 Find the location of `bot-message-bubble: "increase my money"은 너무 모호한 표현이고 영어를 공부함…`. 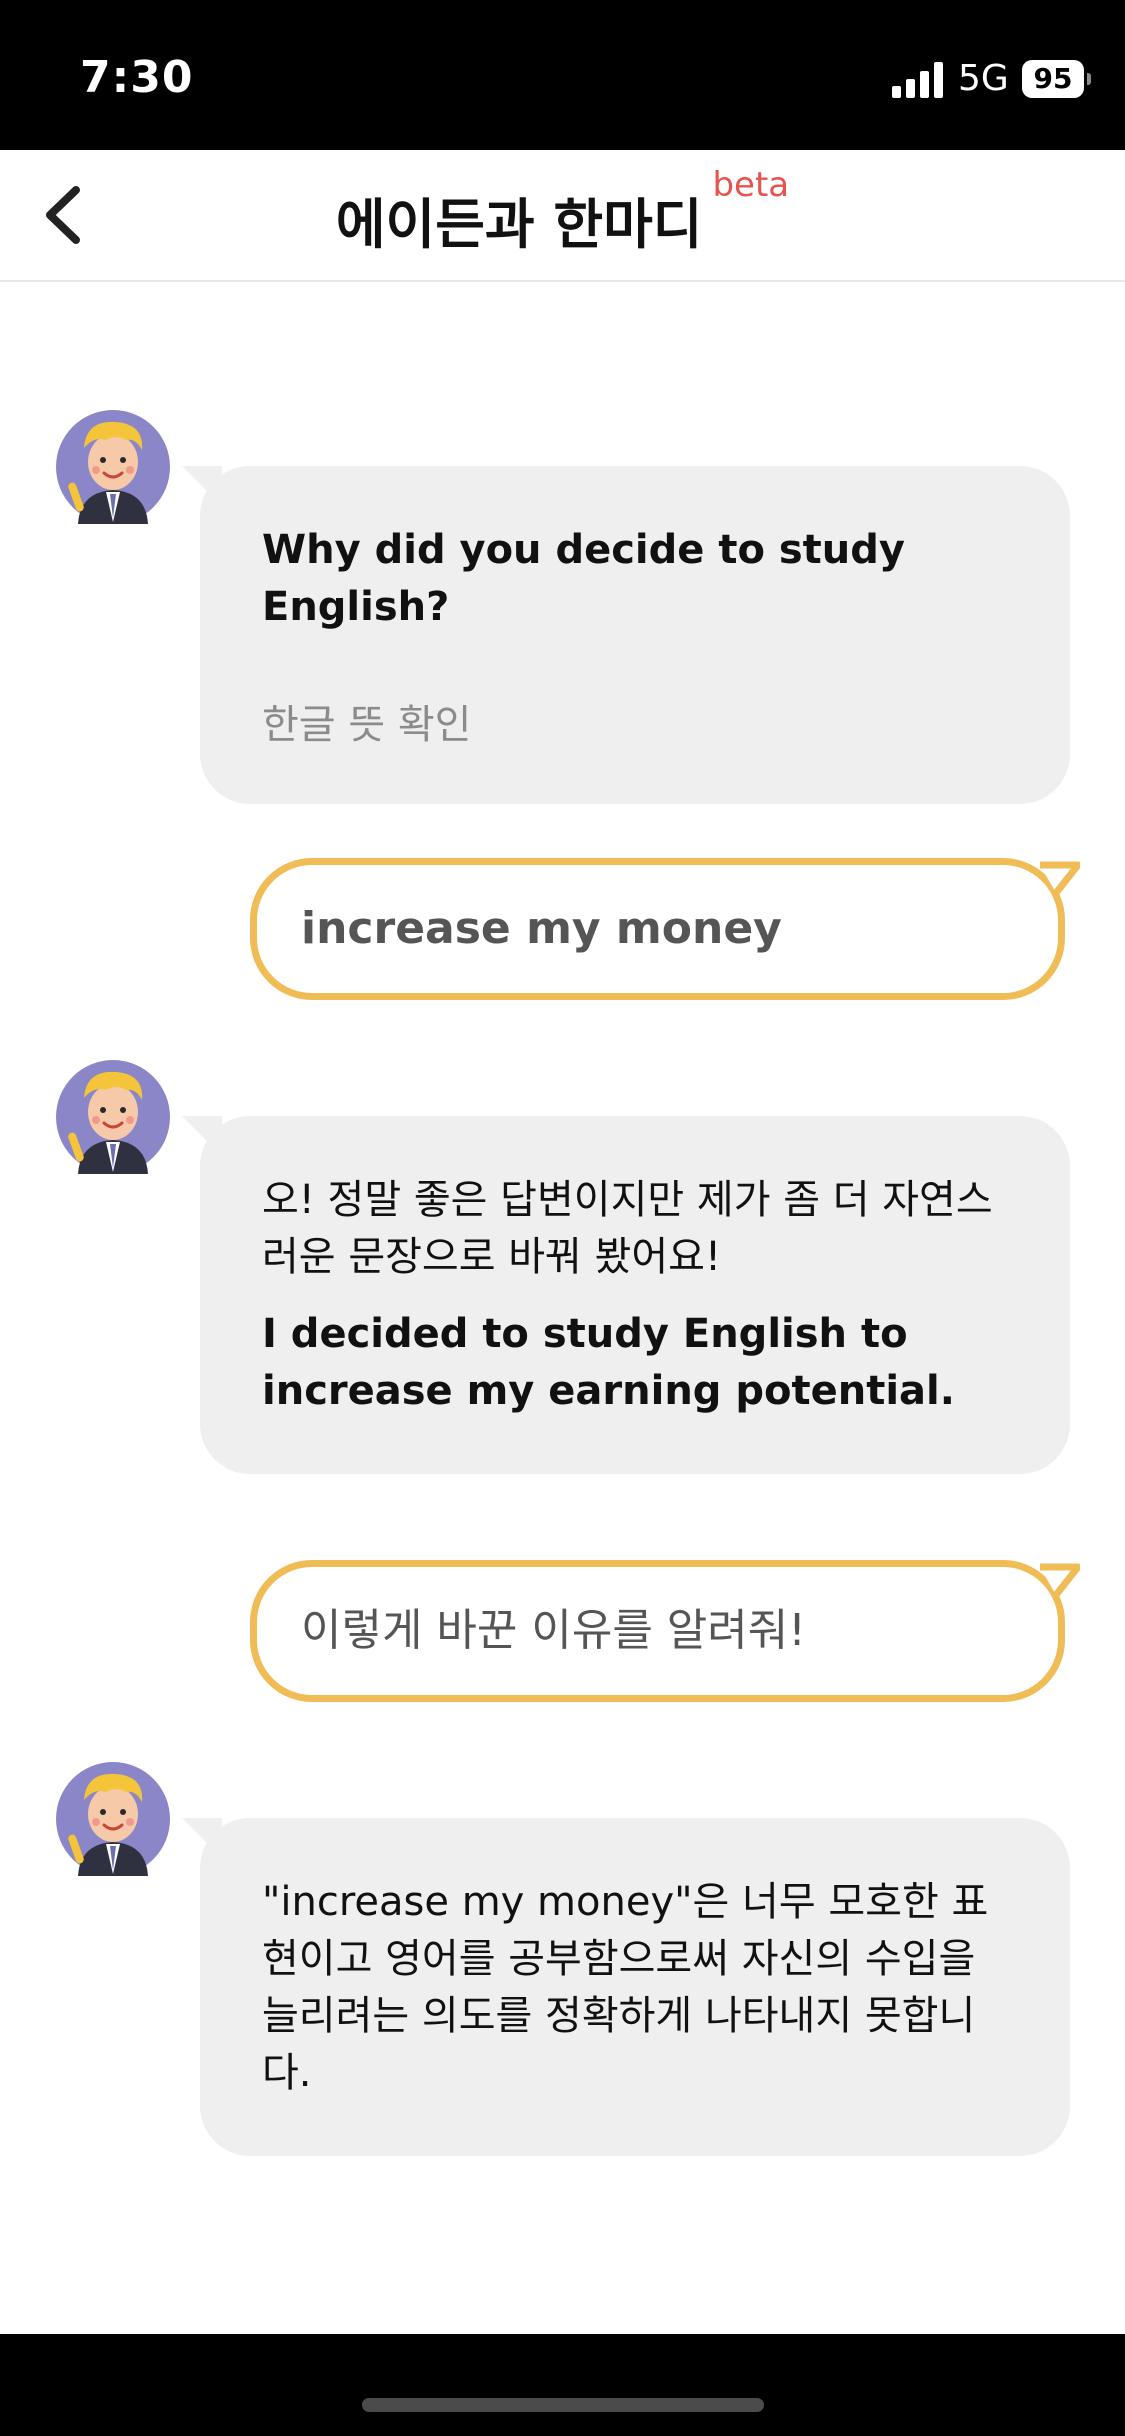

bot-message-bubble: "increase my money"은 너무 모호한 표현이고 영어를 공부함… is located at coordinates (626, 1987).